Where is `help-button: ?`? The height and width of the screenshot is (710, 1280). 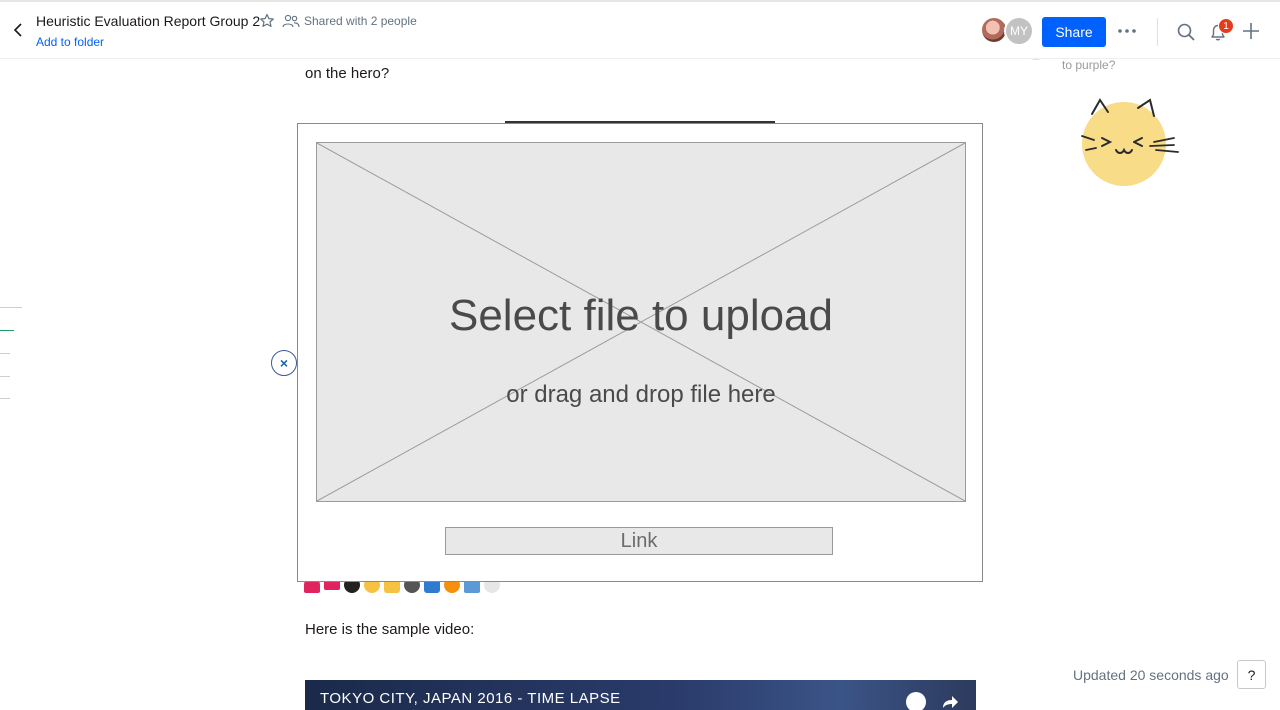 help-button: ? is located at coordinates (1251, 674).